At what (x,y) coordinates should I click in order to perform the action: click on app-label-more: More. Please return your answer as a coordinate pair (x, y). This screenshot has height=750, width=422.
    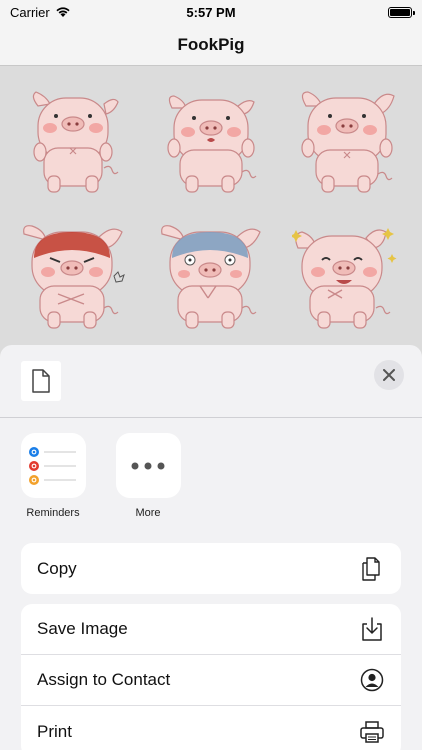
    Looking at the image, I should click on (148, 513).